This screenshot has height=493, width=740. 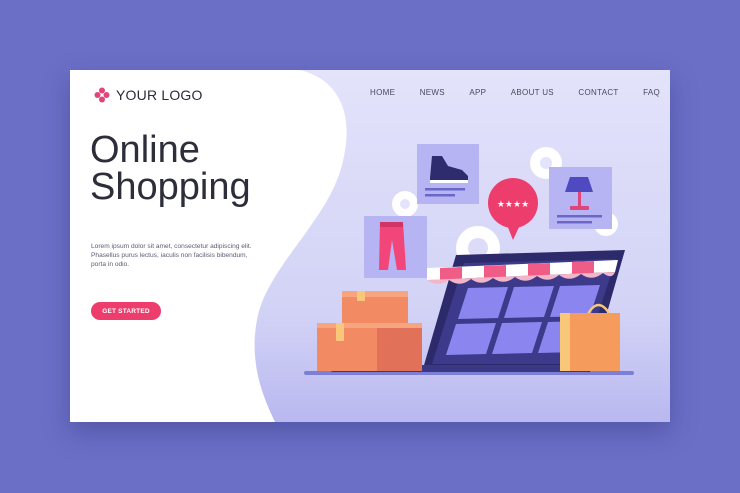 I want to click on pants-icon, so click(x=395, y=247).